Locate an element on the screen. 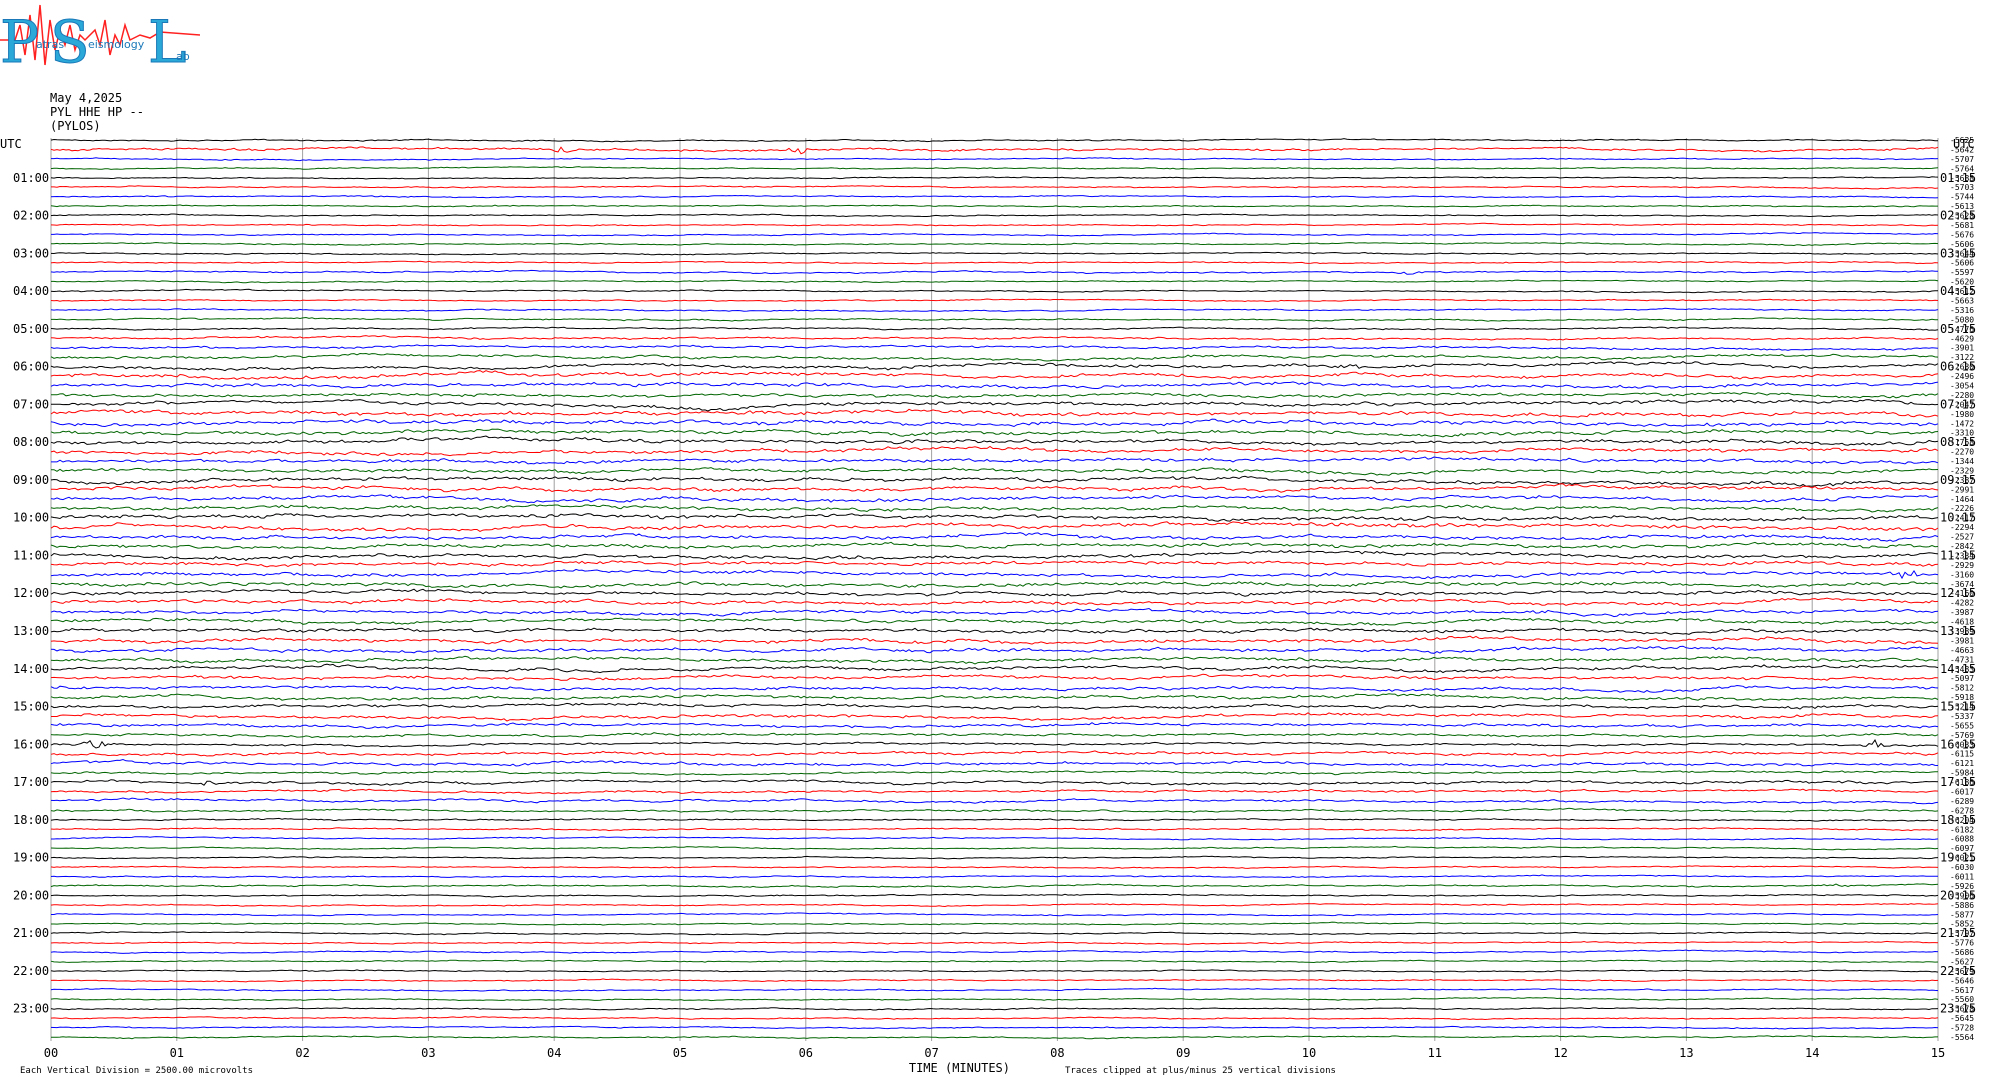  left-hour-label-1000: 10:00 is located at coordinates (31, 518).